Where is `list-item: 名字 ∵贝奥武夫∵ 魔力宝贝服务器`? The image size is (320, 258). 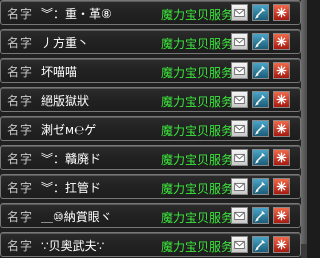 list-item: 名字 ∵贝奥武夫∵ 魔力宝贝服务器 is located at coordinates (150, 244).